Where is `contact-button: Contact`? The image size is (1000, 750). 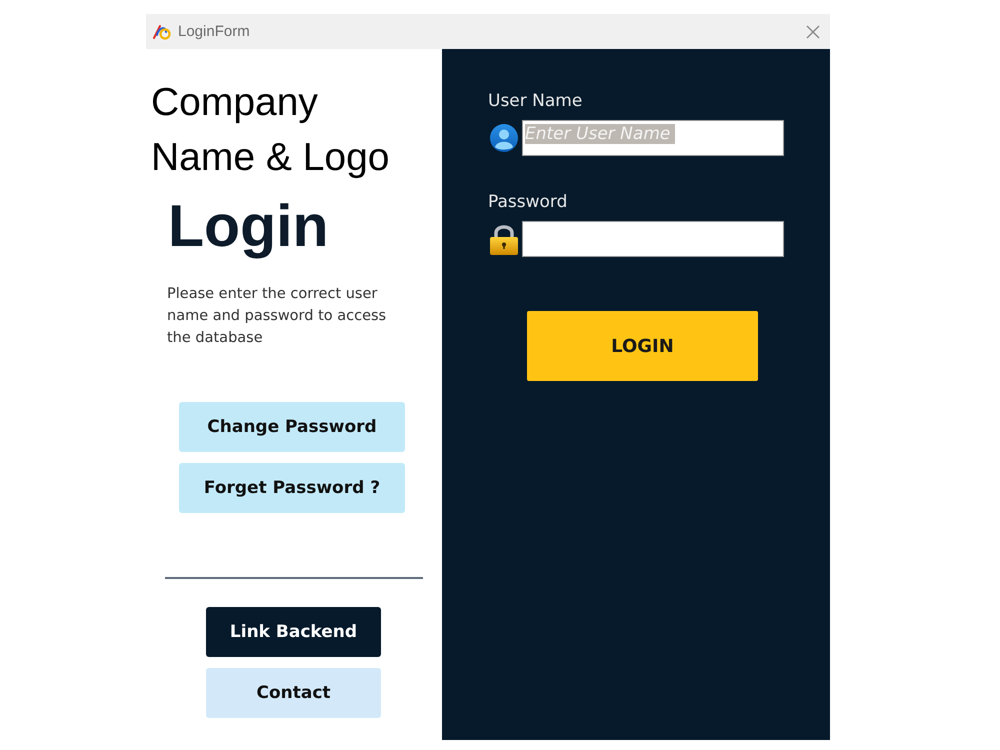 contact-button: Contact is located at coordinates (293, 693).